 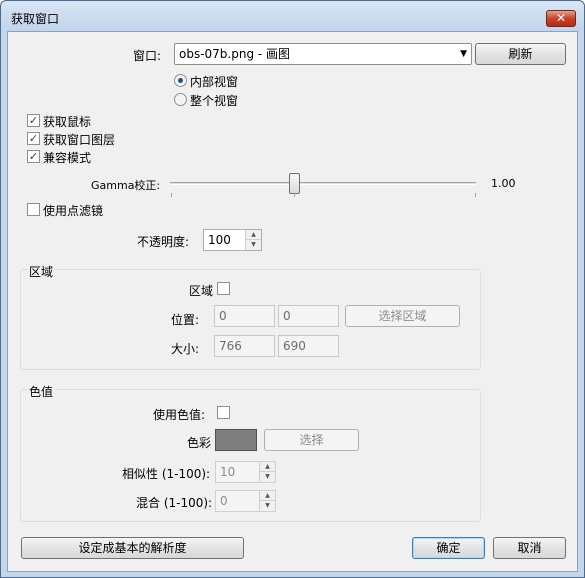 I want to click on compat-mode-checkbox: ✓, so click(x=33, y=156).